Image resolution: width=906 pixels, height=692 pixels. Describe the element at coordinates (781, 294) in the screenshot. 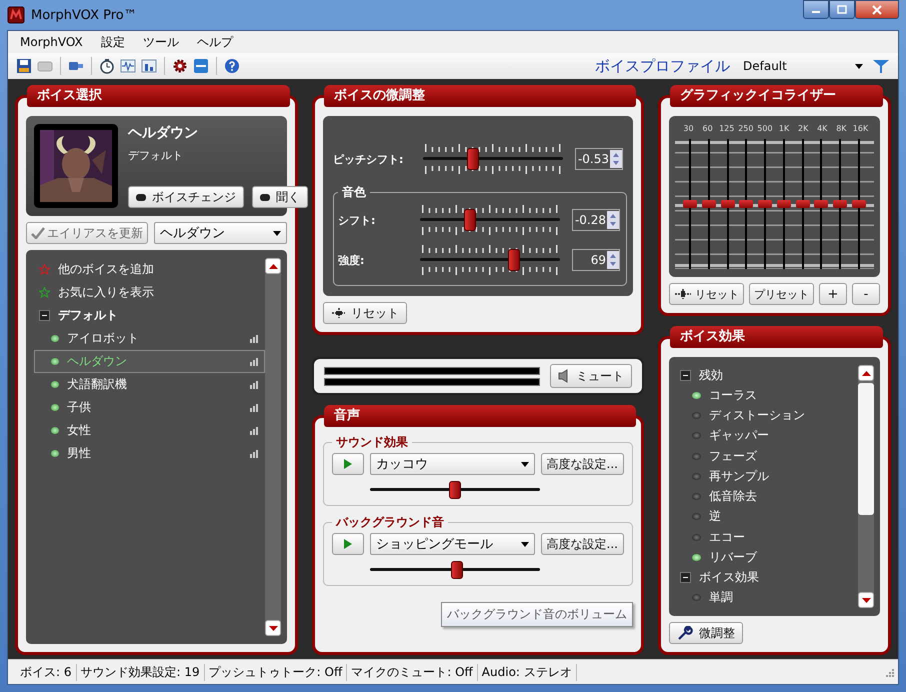

I see `preset-button: プリセット` at that location.